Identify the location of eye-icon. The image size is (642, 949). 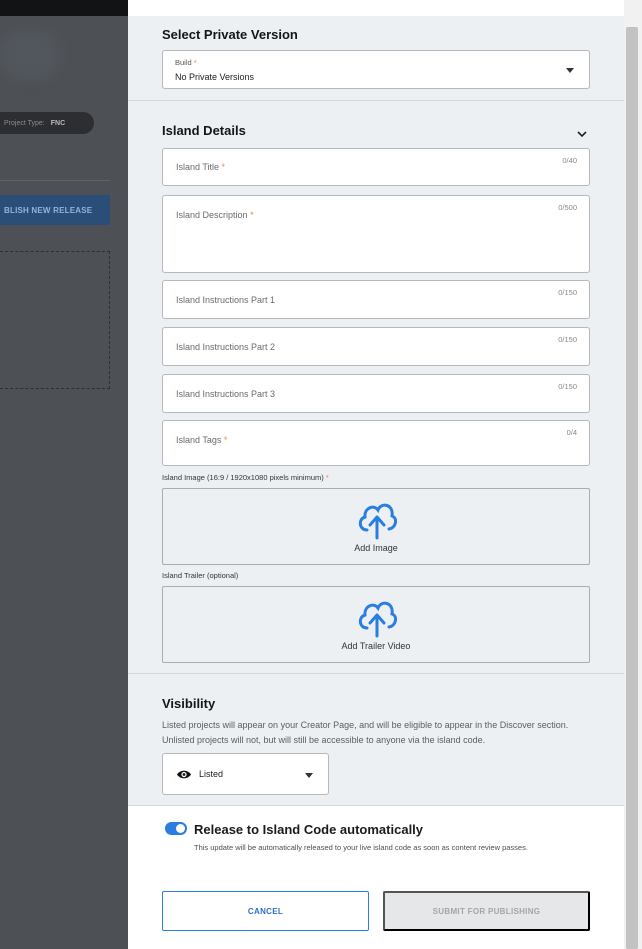
(184, 774).